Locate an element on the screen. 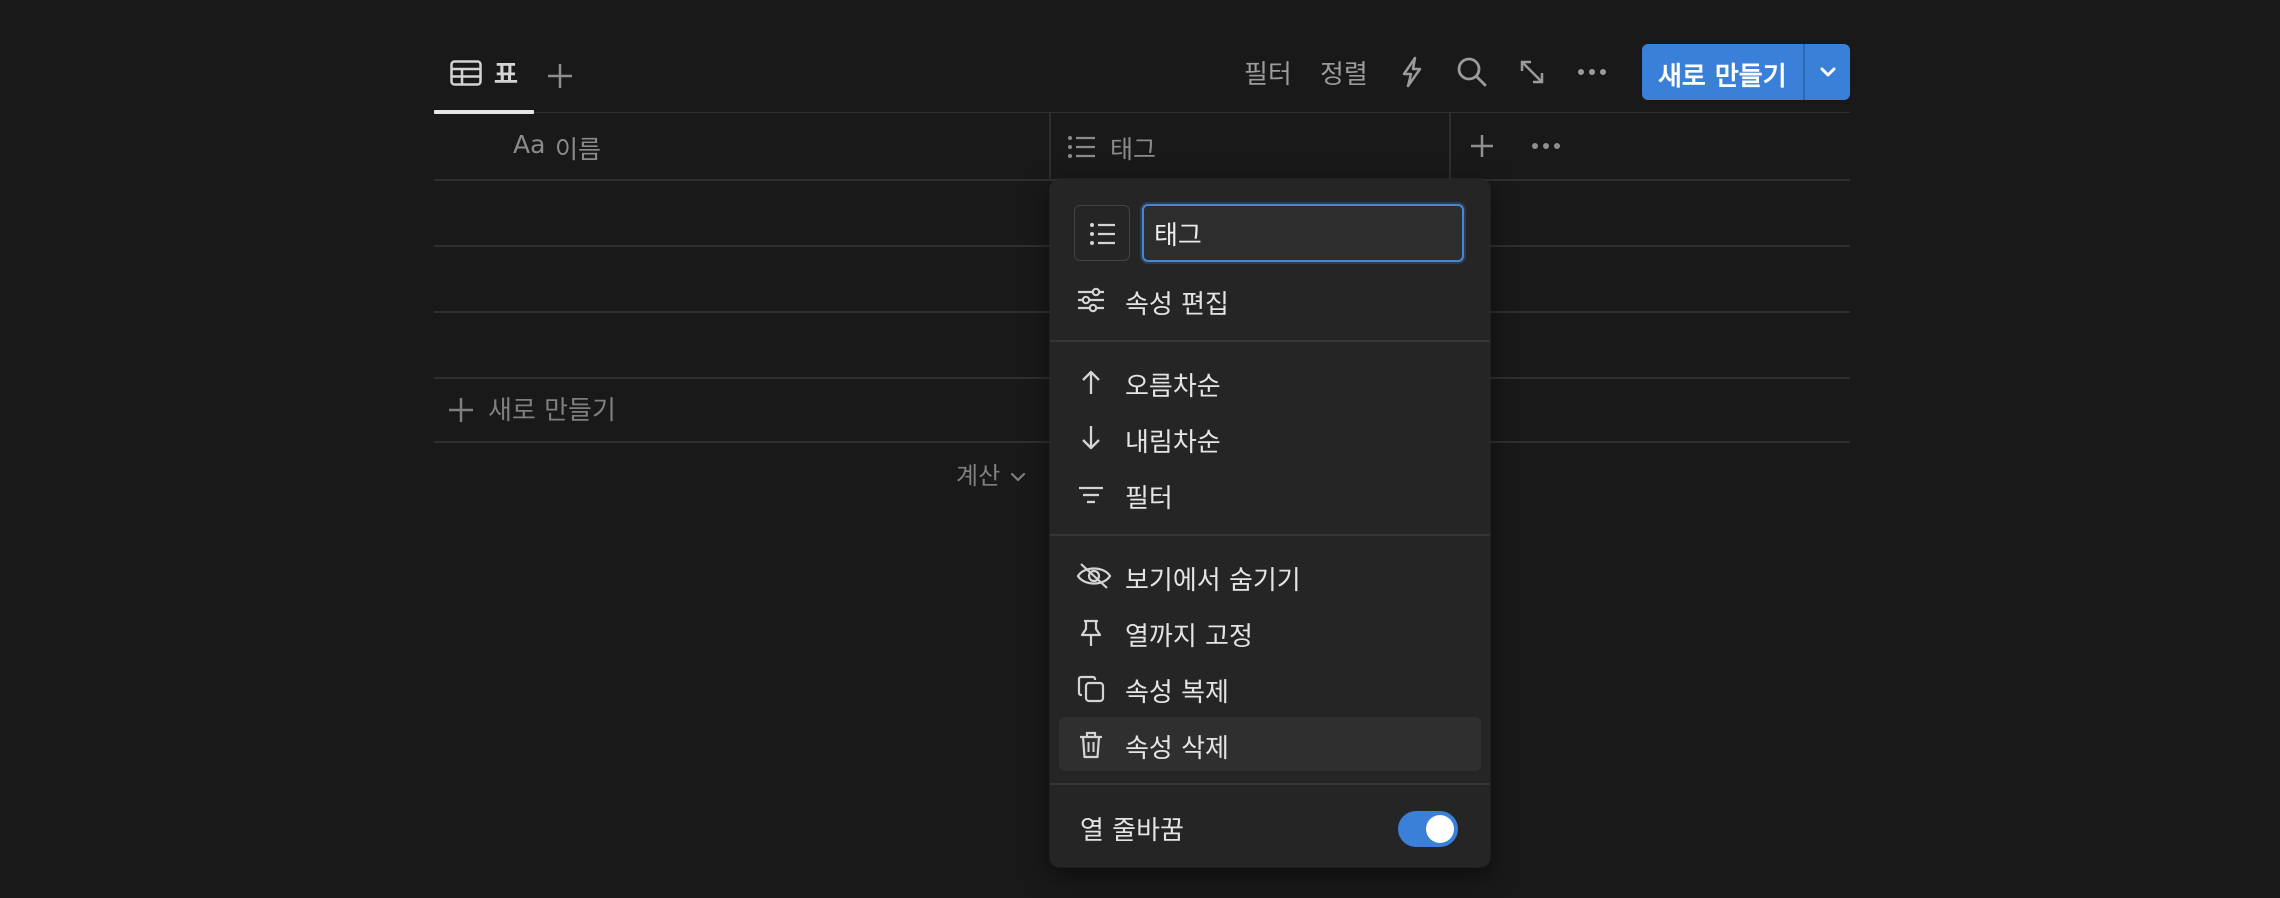 This screenshot has width=2280, height=898. calculate-button: 계산 is located at coordinates (992, 473).